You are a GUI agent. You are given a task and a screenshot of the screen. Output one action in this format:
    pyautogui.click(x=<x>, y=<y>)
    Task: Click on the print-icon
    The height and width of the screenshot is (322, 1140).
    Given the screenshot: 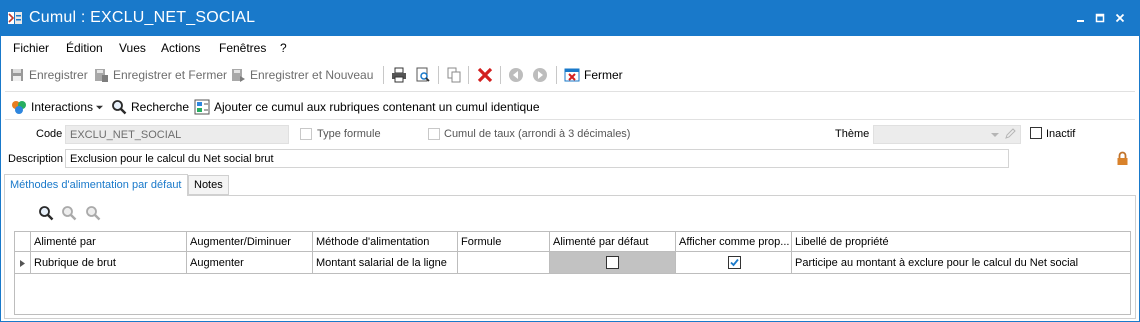 What is the action you would take?
    pyautogui.click(x=399, y=75)
    